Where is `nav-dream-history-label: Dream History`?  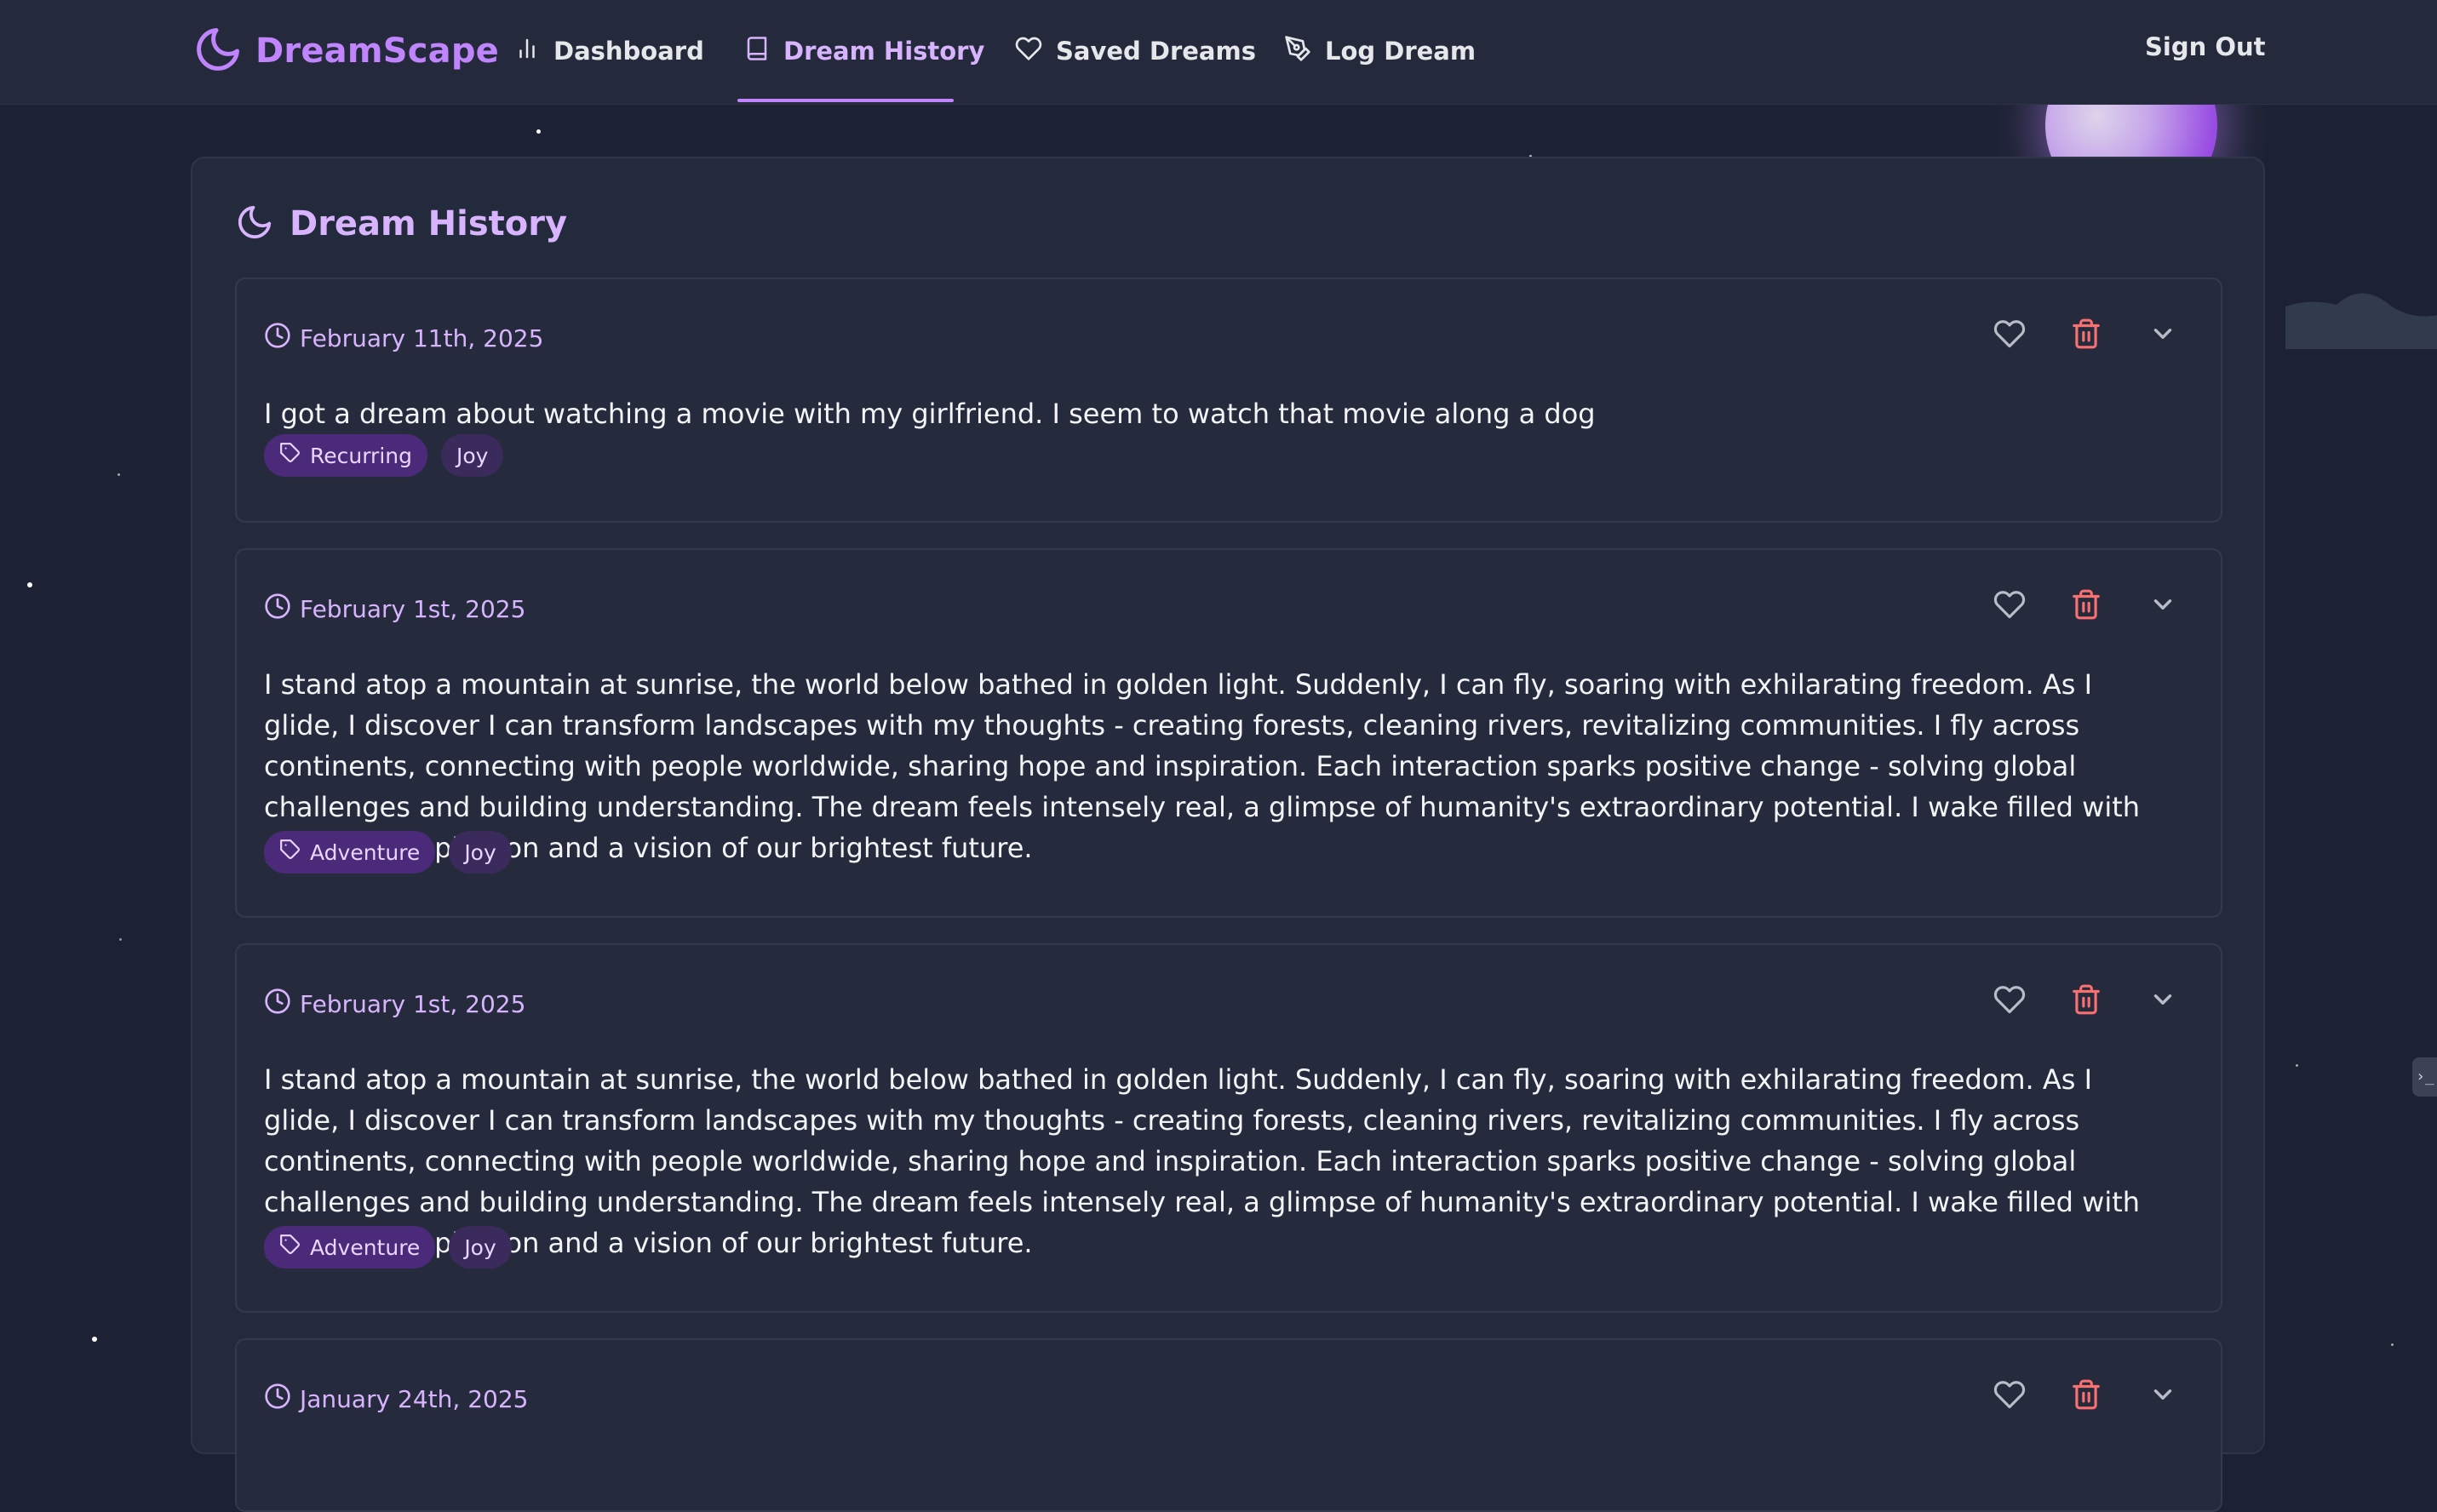
nav-dream-history-label: Dream History is located at coordinates (884, 51).